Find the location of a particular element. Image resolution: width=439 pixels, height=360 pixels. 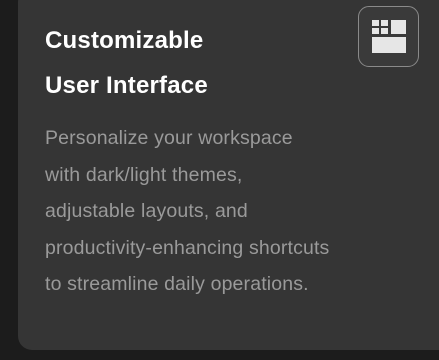

description-line: to streamline daily operations. is located at coordinates (177, 284).